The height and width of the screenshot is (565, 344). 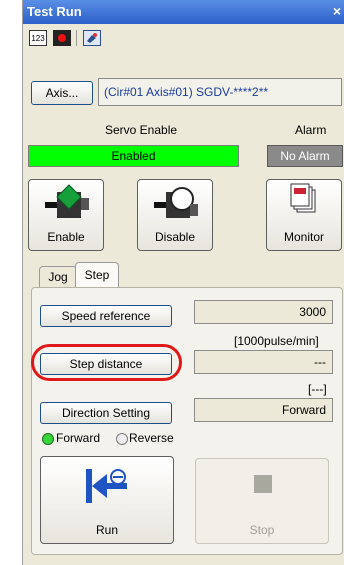 I want to click on enable-label: Enable, so click(x=66, y=237).